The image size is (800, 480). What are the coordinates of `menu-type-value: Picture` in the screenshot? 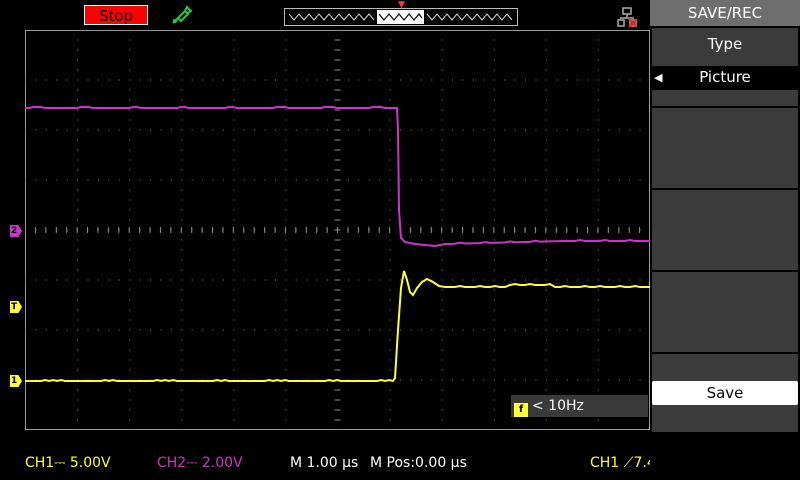 It's located at (725, 77).